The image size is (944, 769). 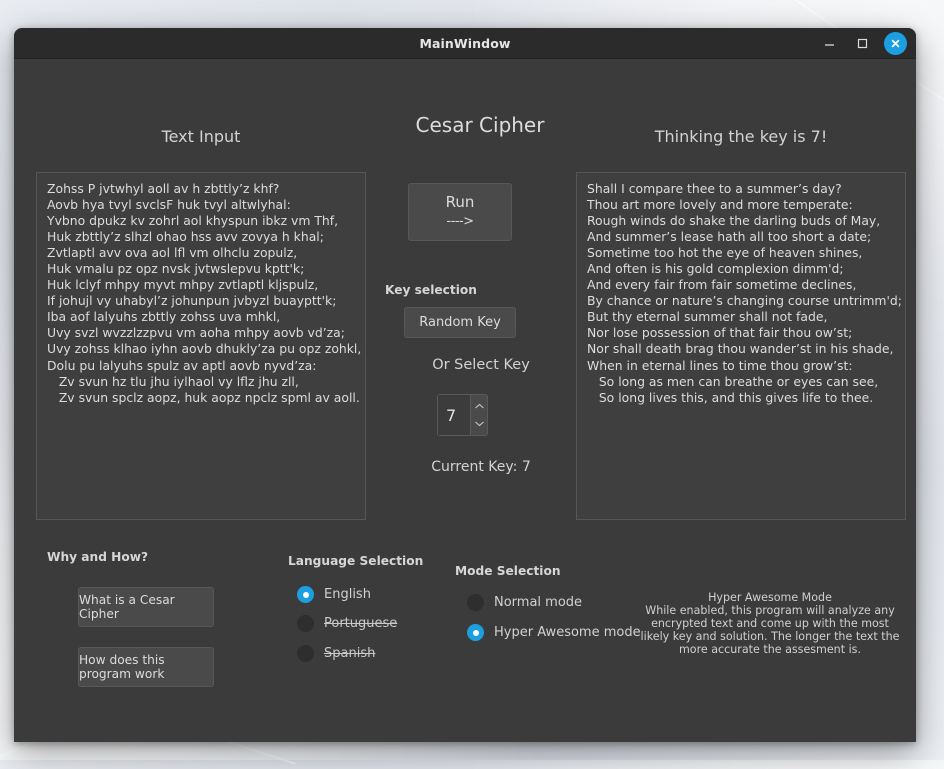 I want to click on radio-label: Spanish, so click(x=349, y=653).